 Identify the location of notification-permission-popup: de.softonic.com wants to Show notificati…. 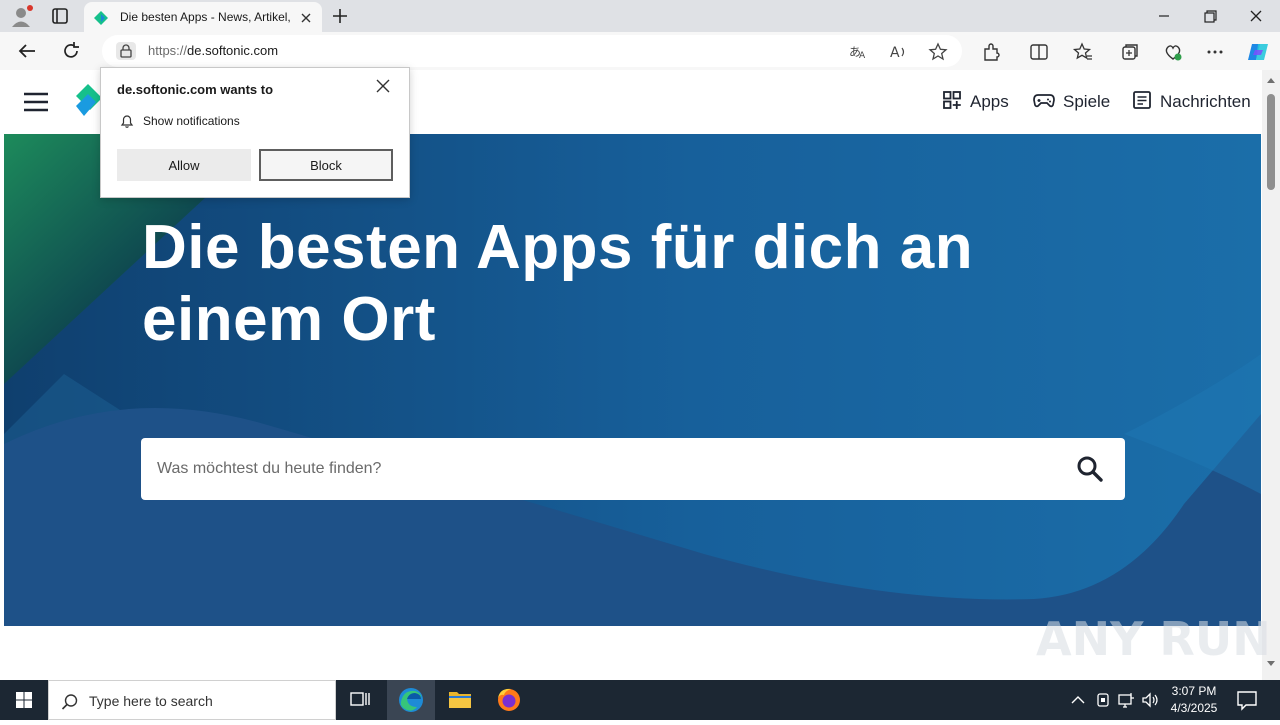
(255, 132).